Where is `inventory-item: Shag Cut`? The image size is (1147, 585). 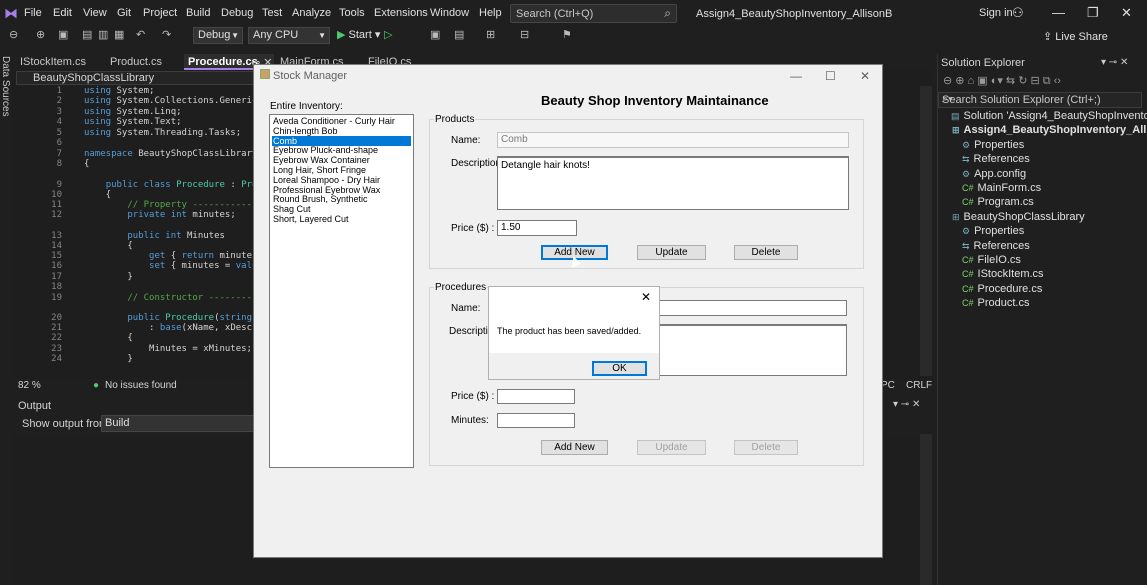
inventory-item: Shag Cut is located at coordinates (341, 209).